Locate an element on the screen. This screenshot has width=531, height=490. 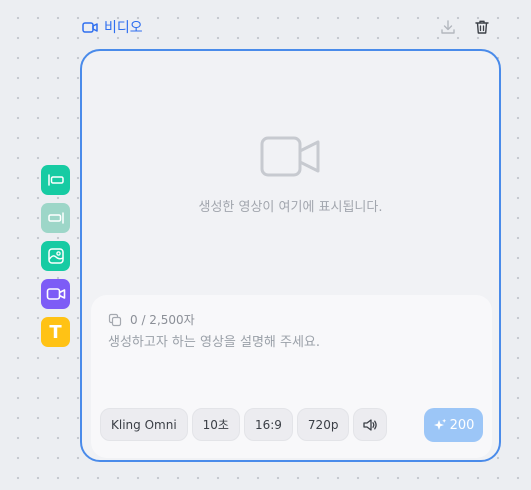
generate-button: 200 is located at coordinates (453, 425).